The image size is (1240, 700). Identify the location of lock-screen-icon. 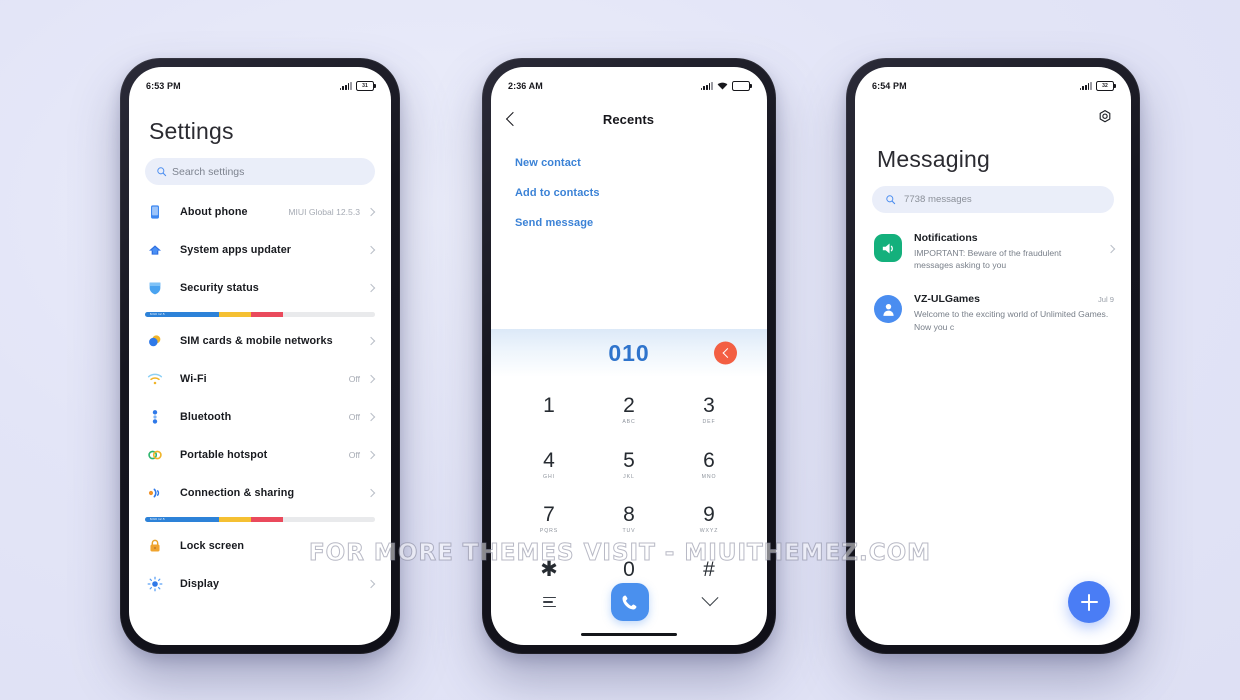
(155, 546).